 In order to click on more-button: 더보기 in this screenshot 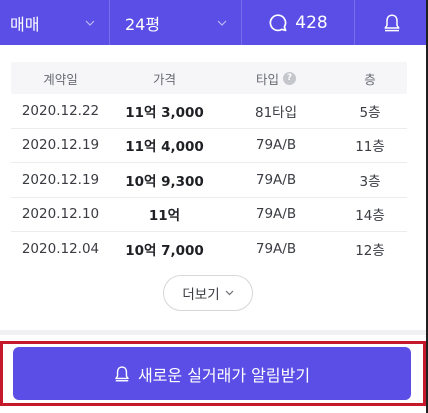, I will do `click(208, 293)`.